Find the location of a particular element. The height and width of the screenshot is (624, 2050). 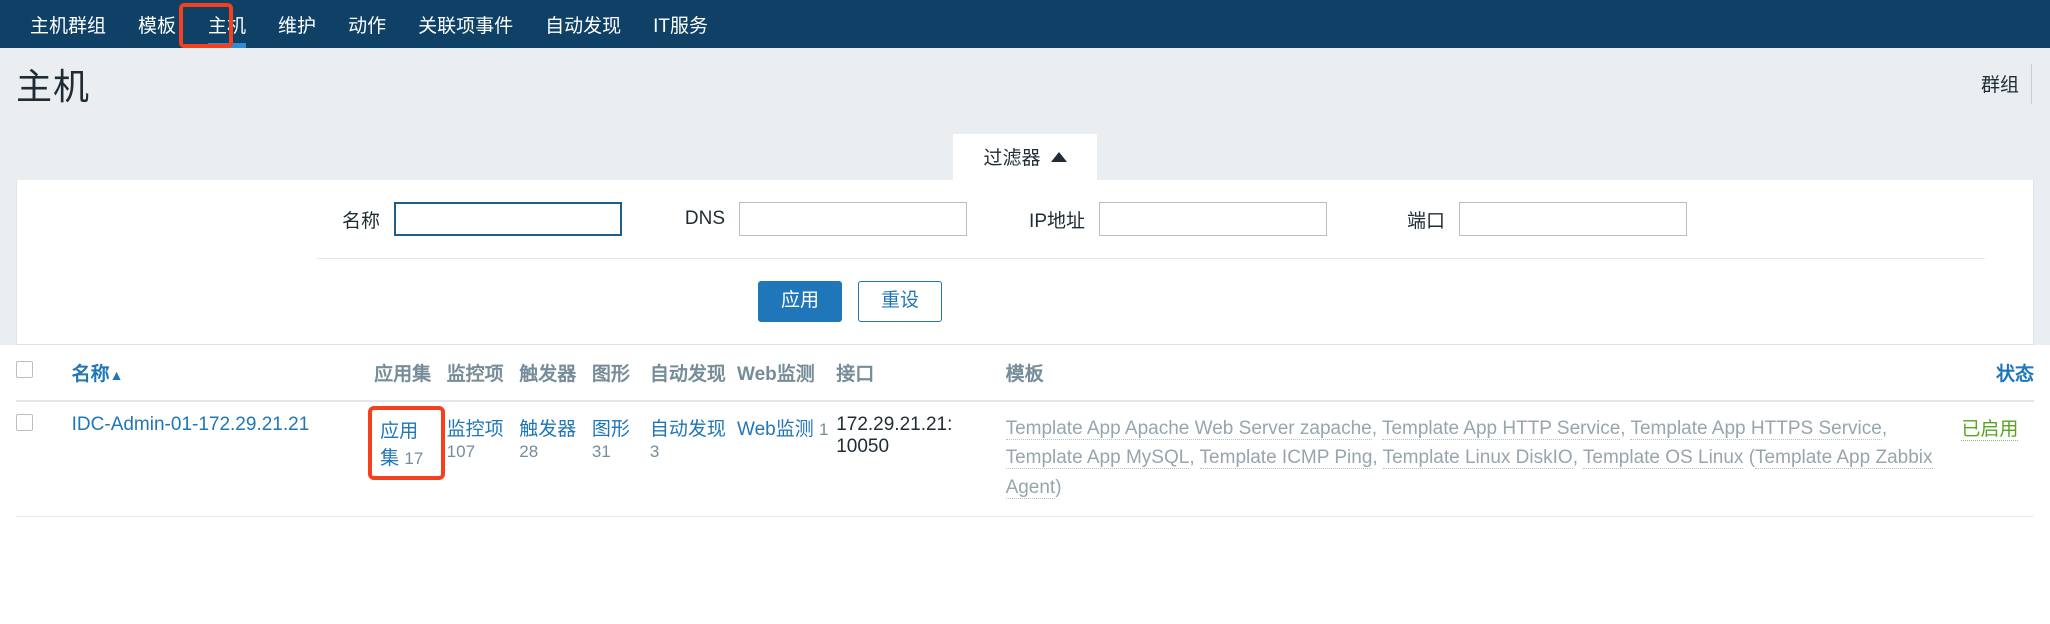

filter-field-ip: IP地址 is located at coordinates (1147, 219).